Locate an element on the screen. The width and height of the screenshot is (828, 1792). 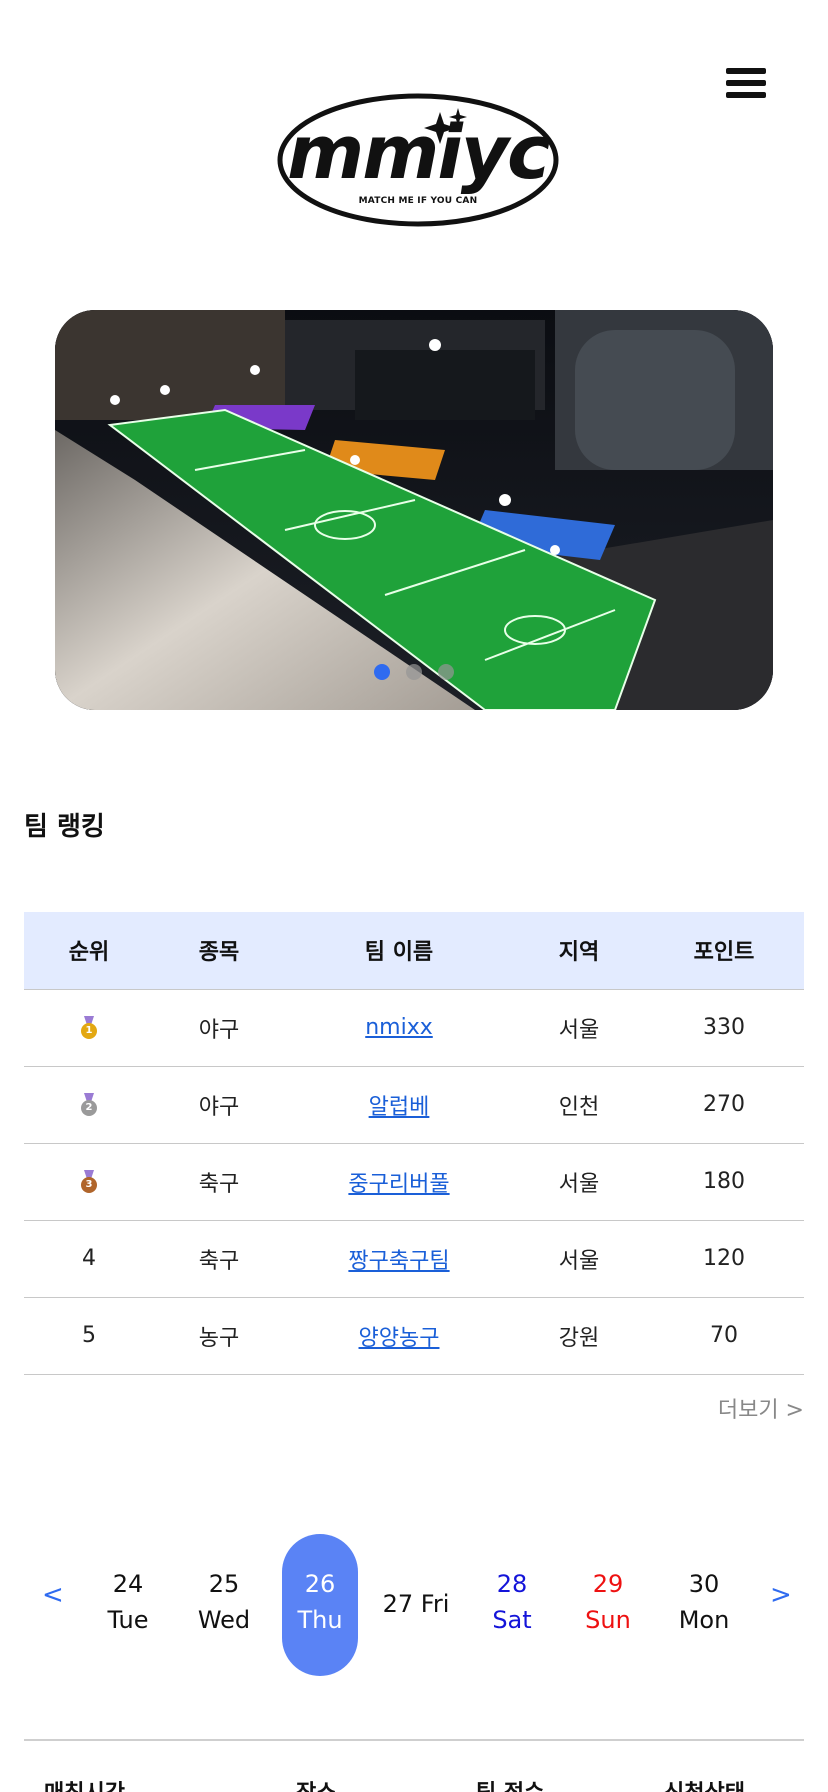
team-link: 짱구축구팀 is located at coordinates (398, 1261).